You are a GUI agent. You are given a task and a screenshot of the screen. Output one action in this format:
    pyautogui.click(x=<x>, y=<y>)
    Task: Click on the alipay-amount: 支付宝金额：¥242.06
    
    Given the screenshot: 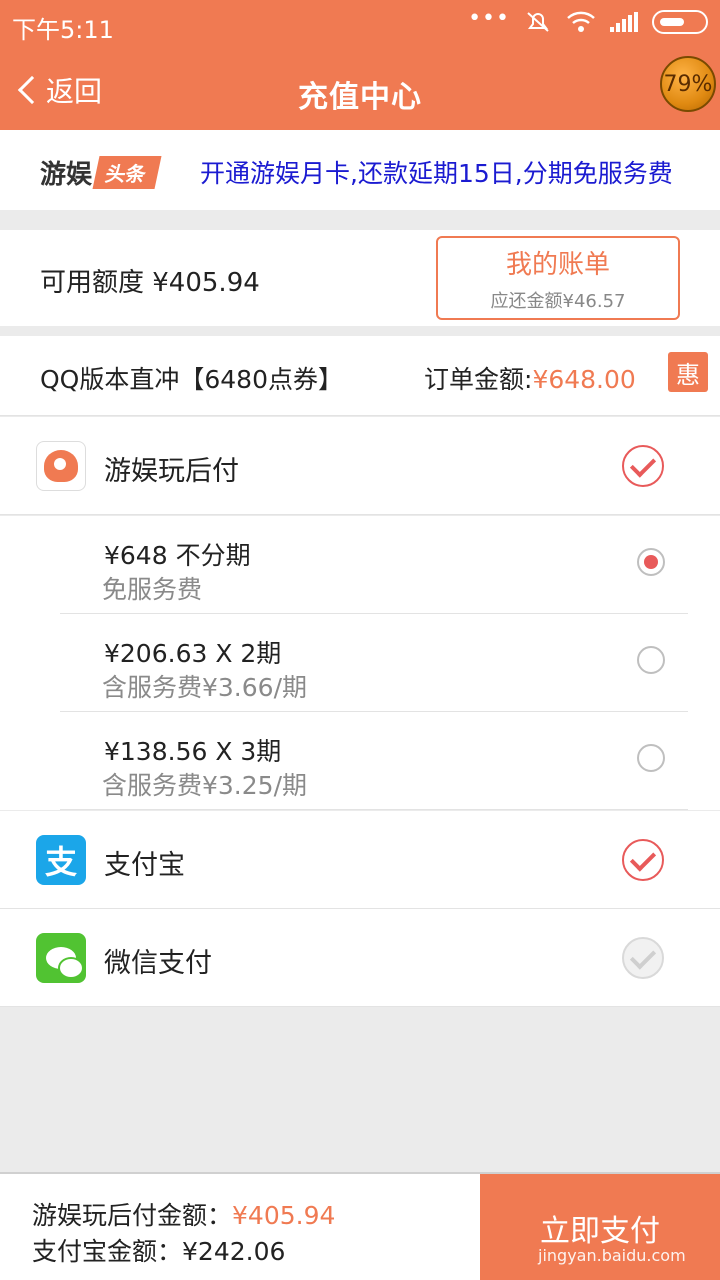 What is the action you would take?
    pyautogui.click(x=158, y=1250)
    